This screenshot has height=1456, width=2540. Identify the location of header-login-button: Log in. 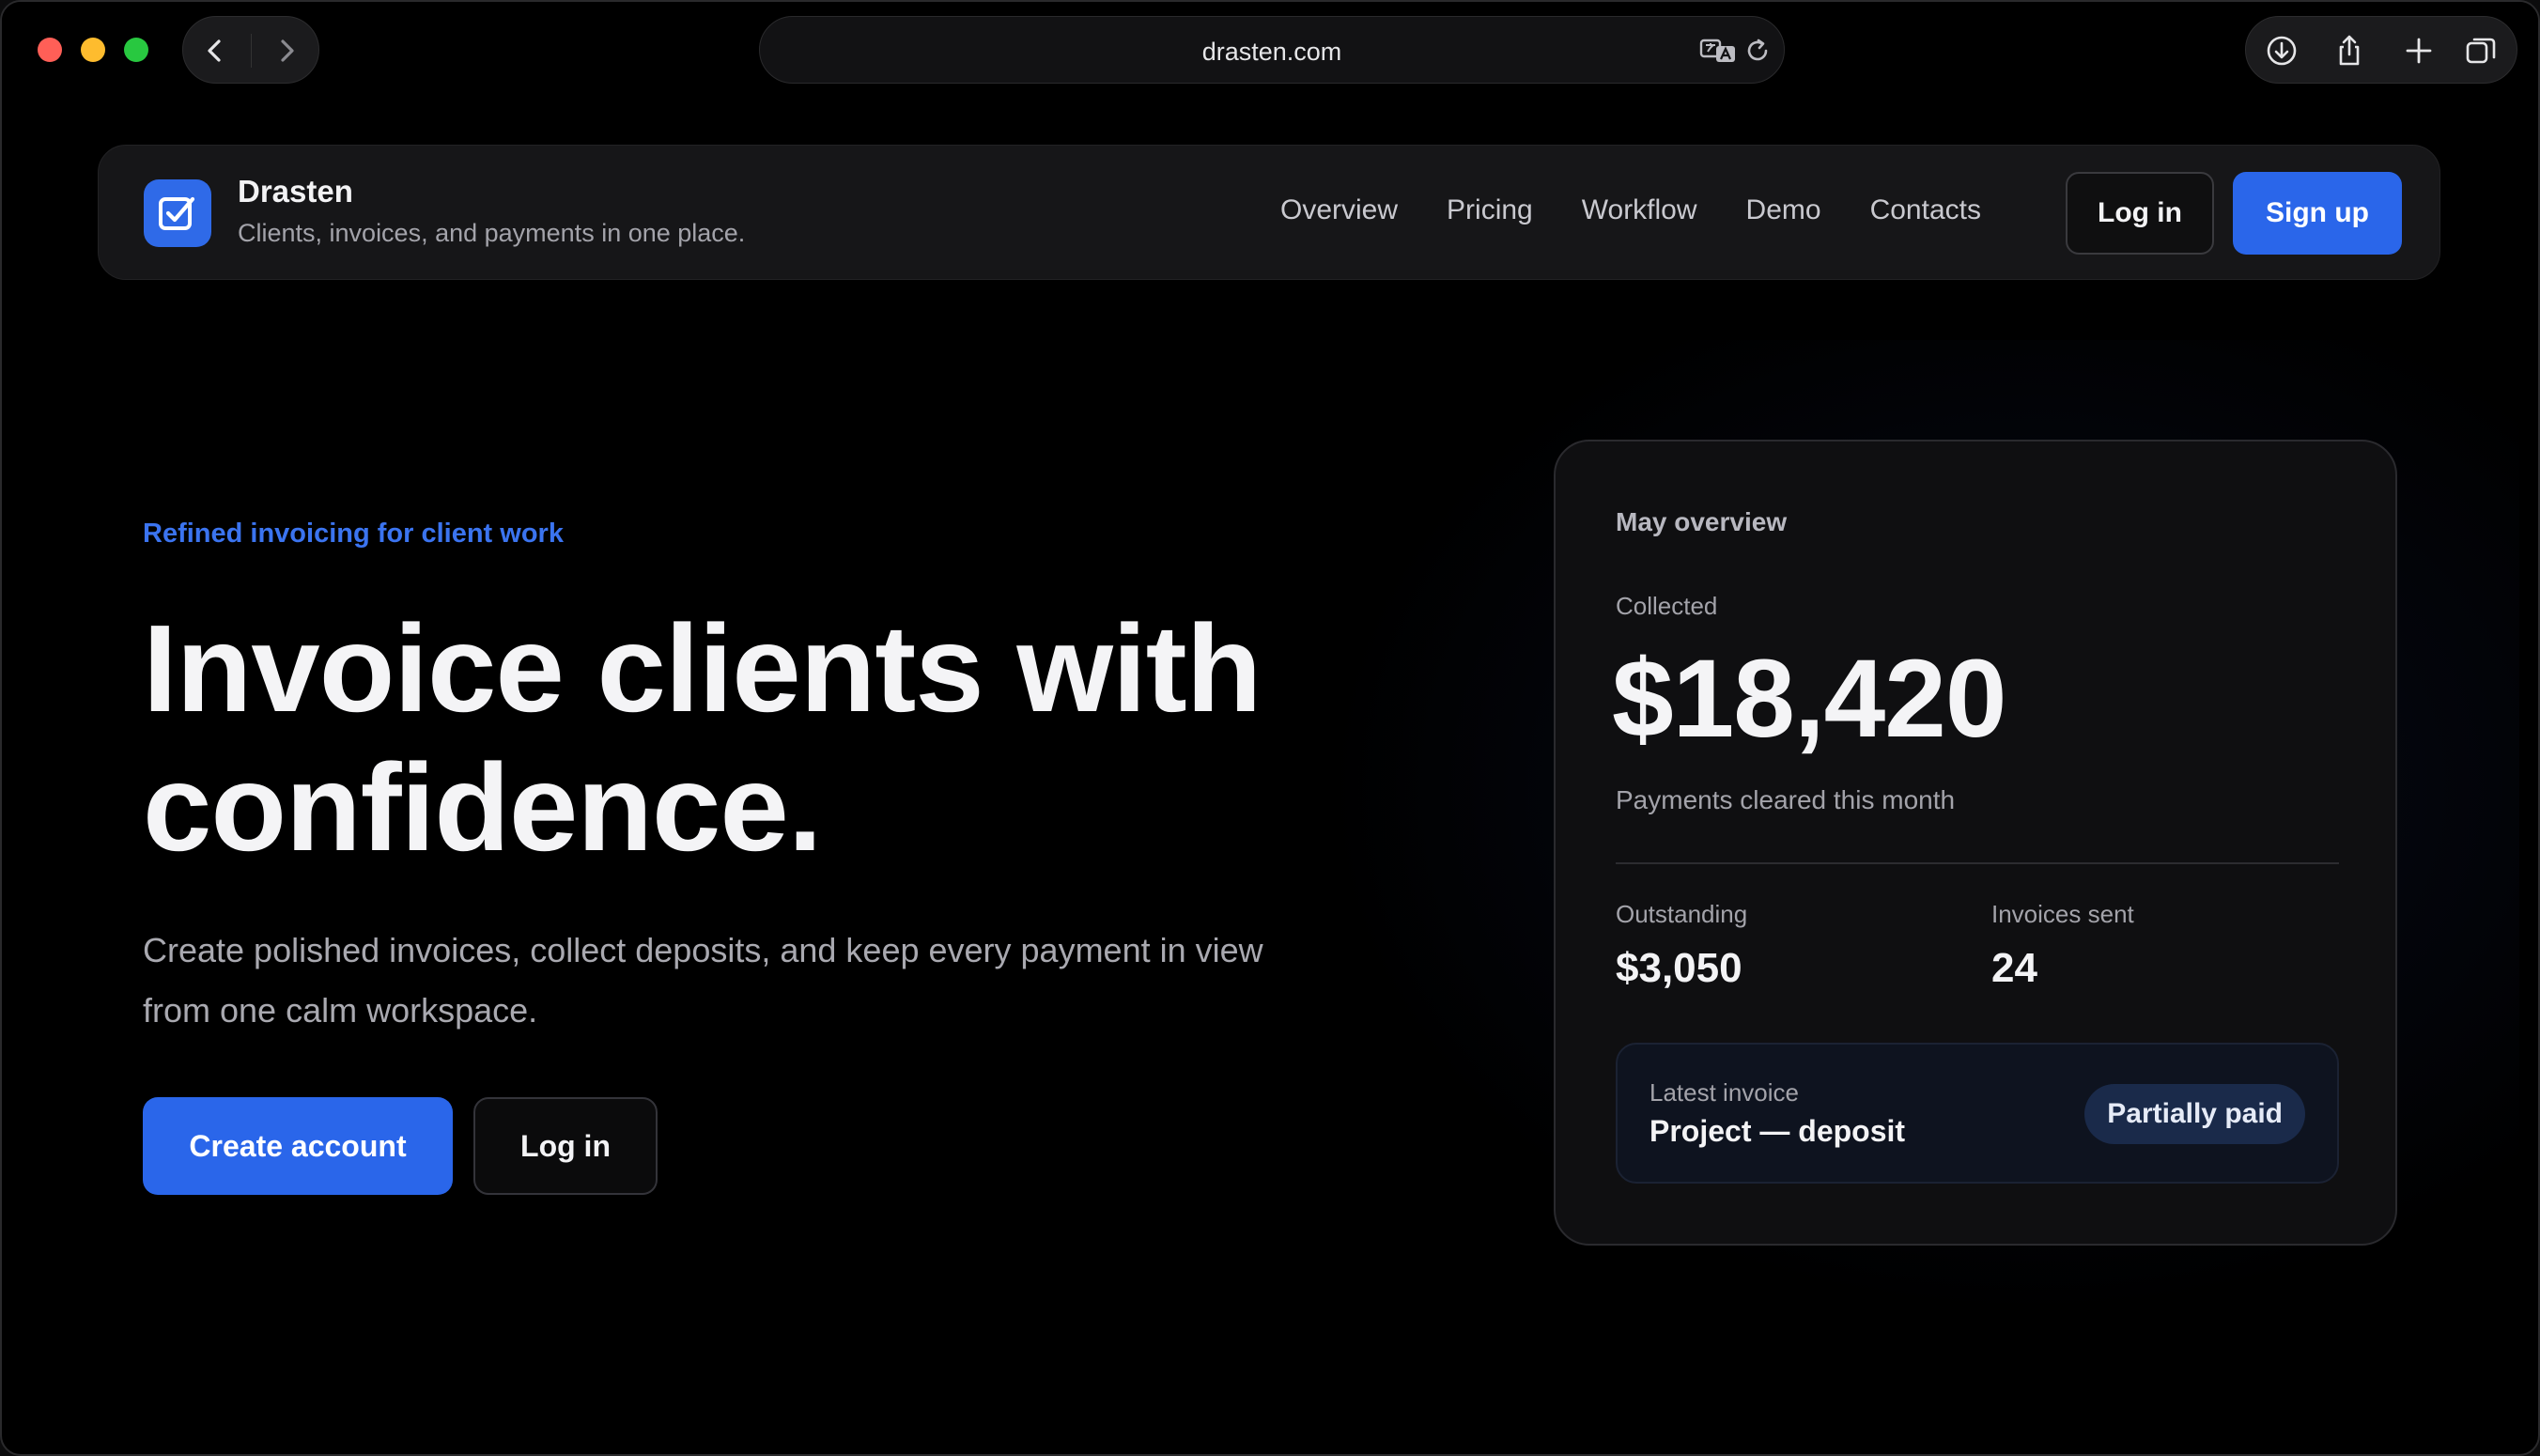
(2140, 213).